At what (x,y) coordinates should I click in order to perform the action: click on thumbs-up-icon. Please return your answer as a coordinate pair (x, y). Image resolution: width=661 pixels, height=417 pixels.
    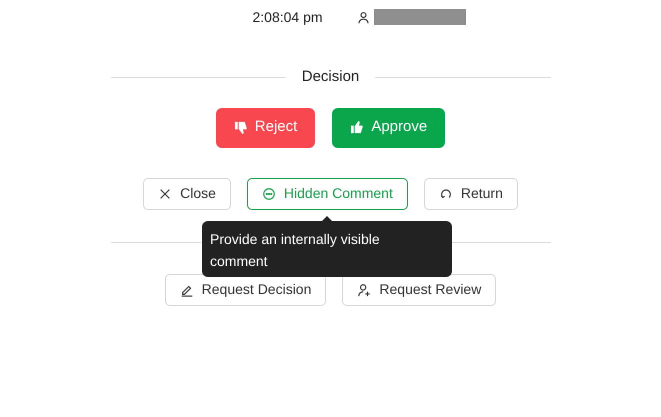
    Looking at the image, I should click on (358, 127).